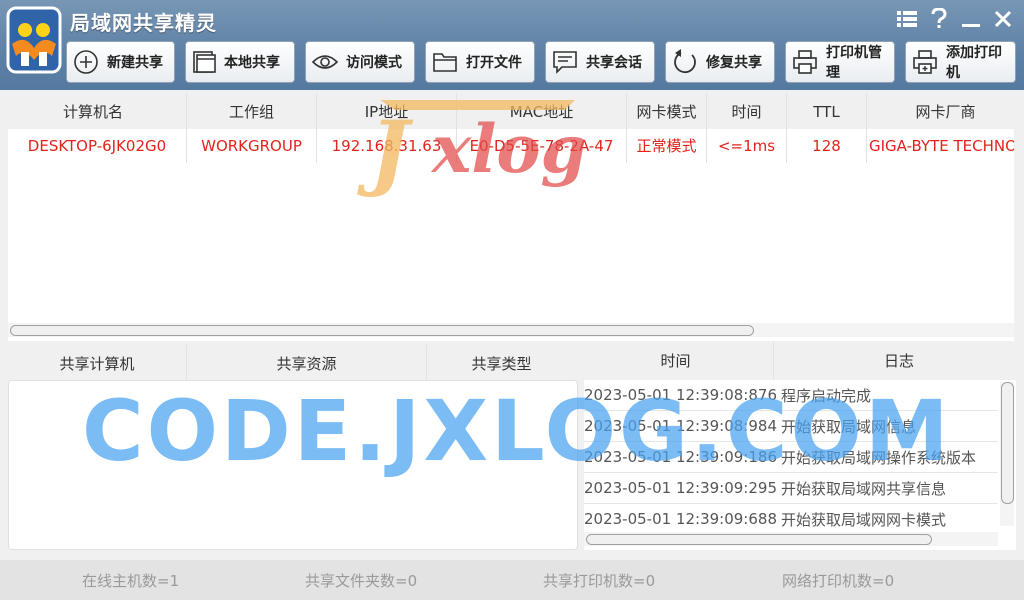 The height and width of the screenshot is (600, 1024). What do you see at coordinates (899, 361) in the screenshot?
I see `col-log-text: 日志` at bounding box center [899, 361].